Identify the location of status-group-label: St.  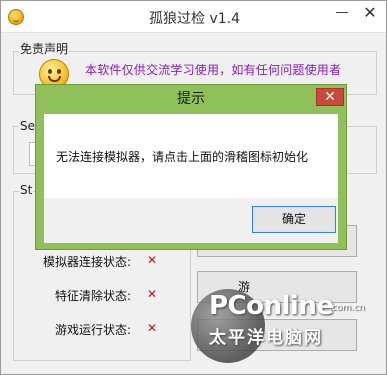
(26, 190).